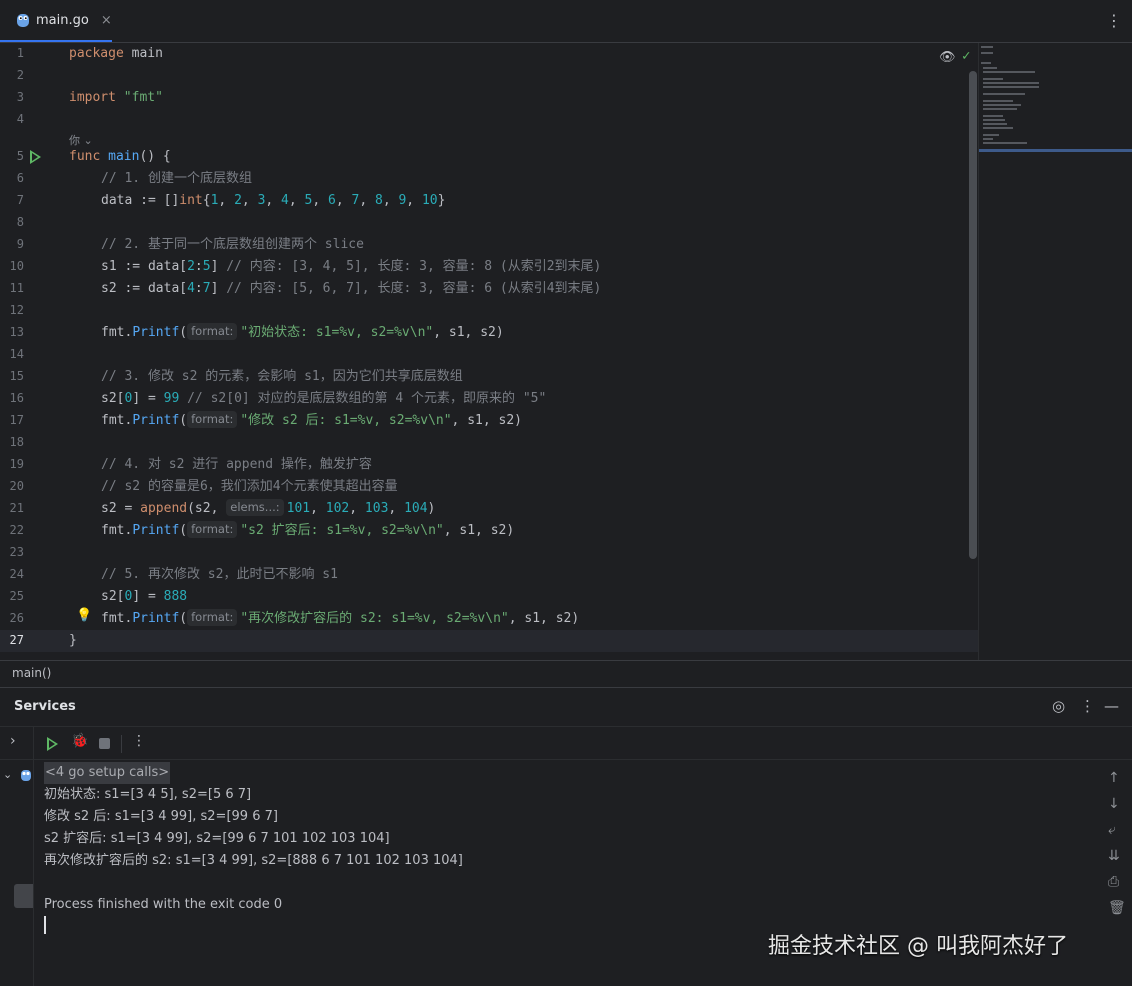  I want to click on code-line: // 5. 再次修改 s2，此时已不影响 s1, so click(219, 574).